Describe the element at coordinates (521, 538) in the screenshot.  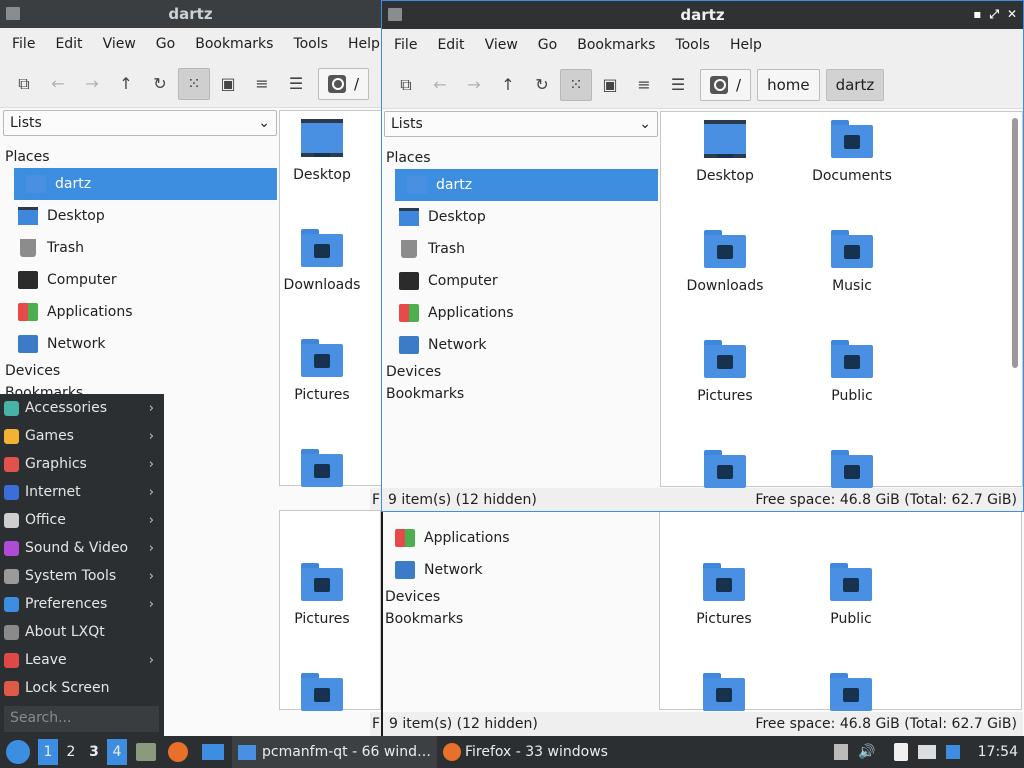
I see `back-place-applications: Applications` at that location.